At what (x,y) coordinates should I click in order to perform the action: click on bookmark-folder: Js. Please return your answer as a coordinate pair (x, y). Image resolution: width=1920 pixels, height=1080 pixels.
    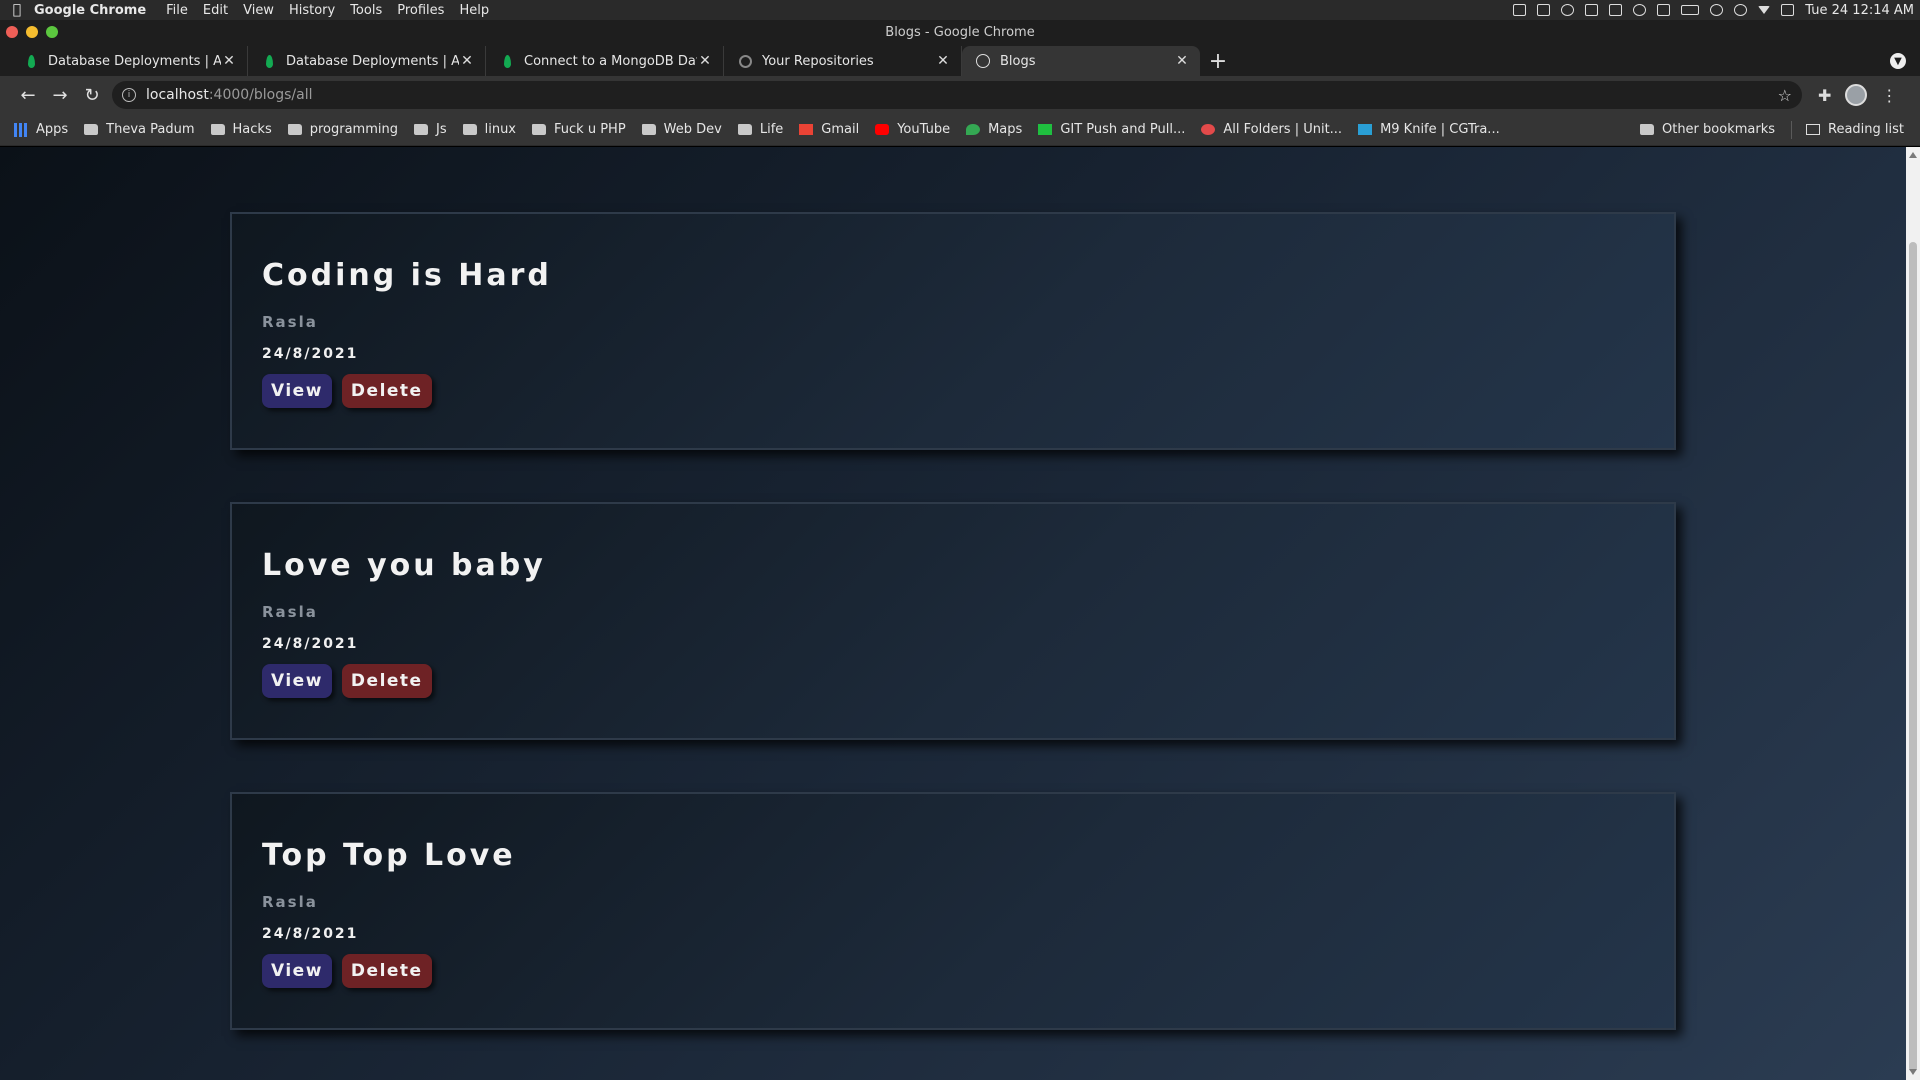
    Looking at the image, I should click on (430, 129).